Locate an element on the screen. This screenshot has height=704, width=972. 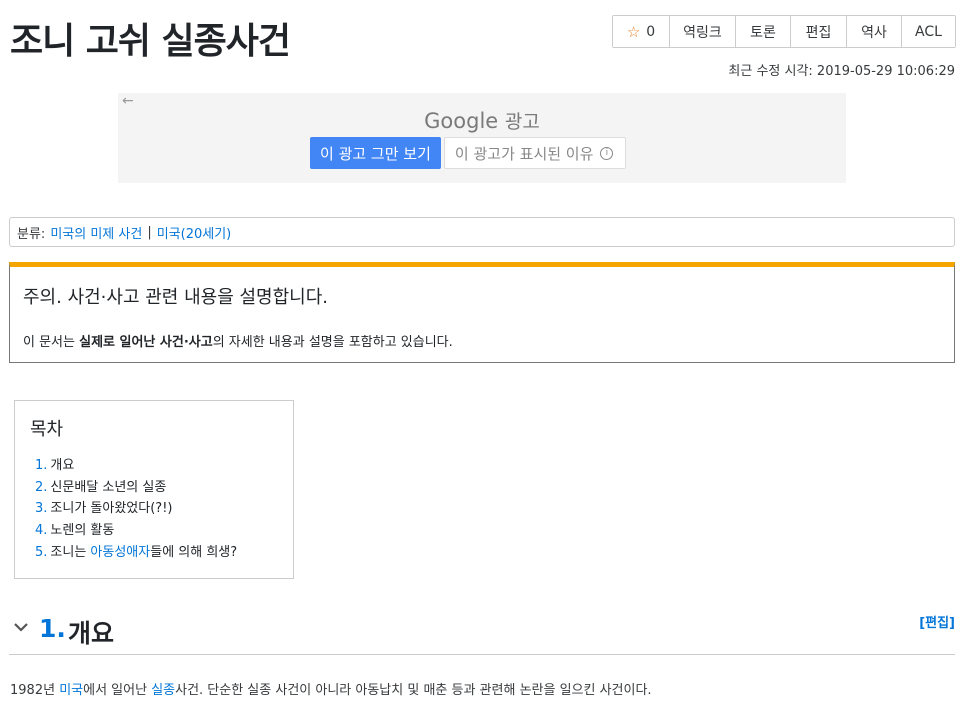
last-modified: 최근 수정 시각: 2019-05-29 10:06:29 is located at coordinates (841, 71).